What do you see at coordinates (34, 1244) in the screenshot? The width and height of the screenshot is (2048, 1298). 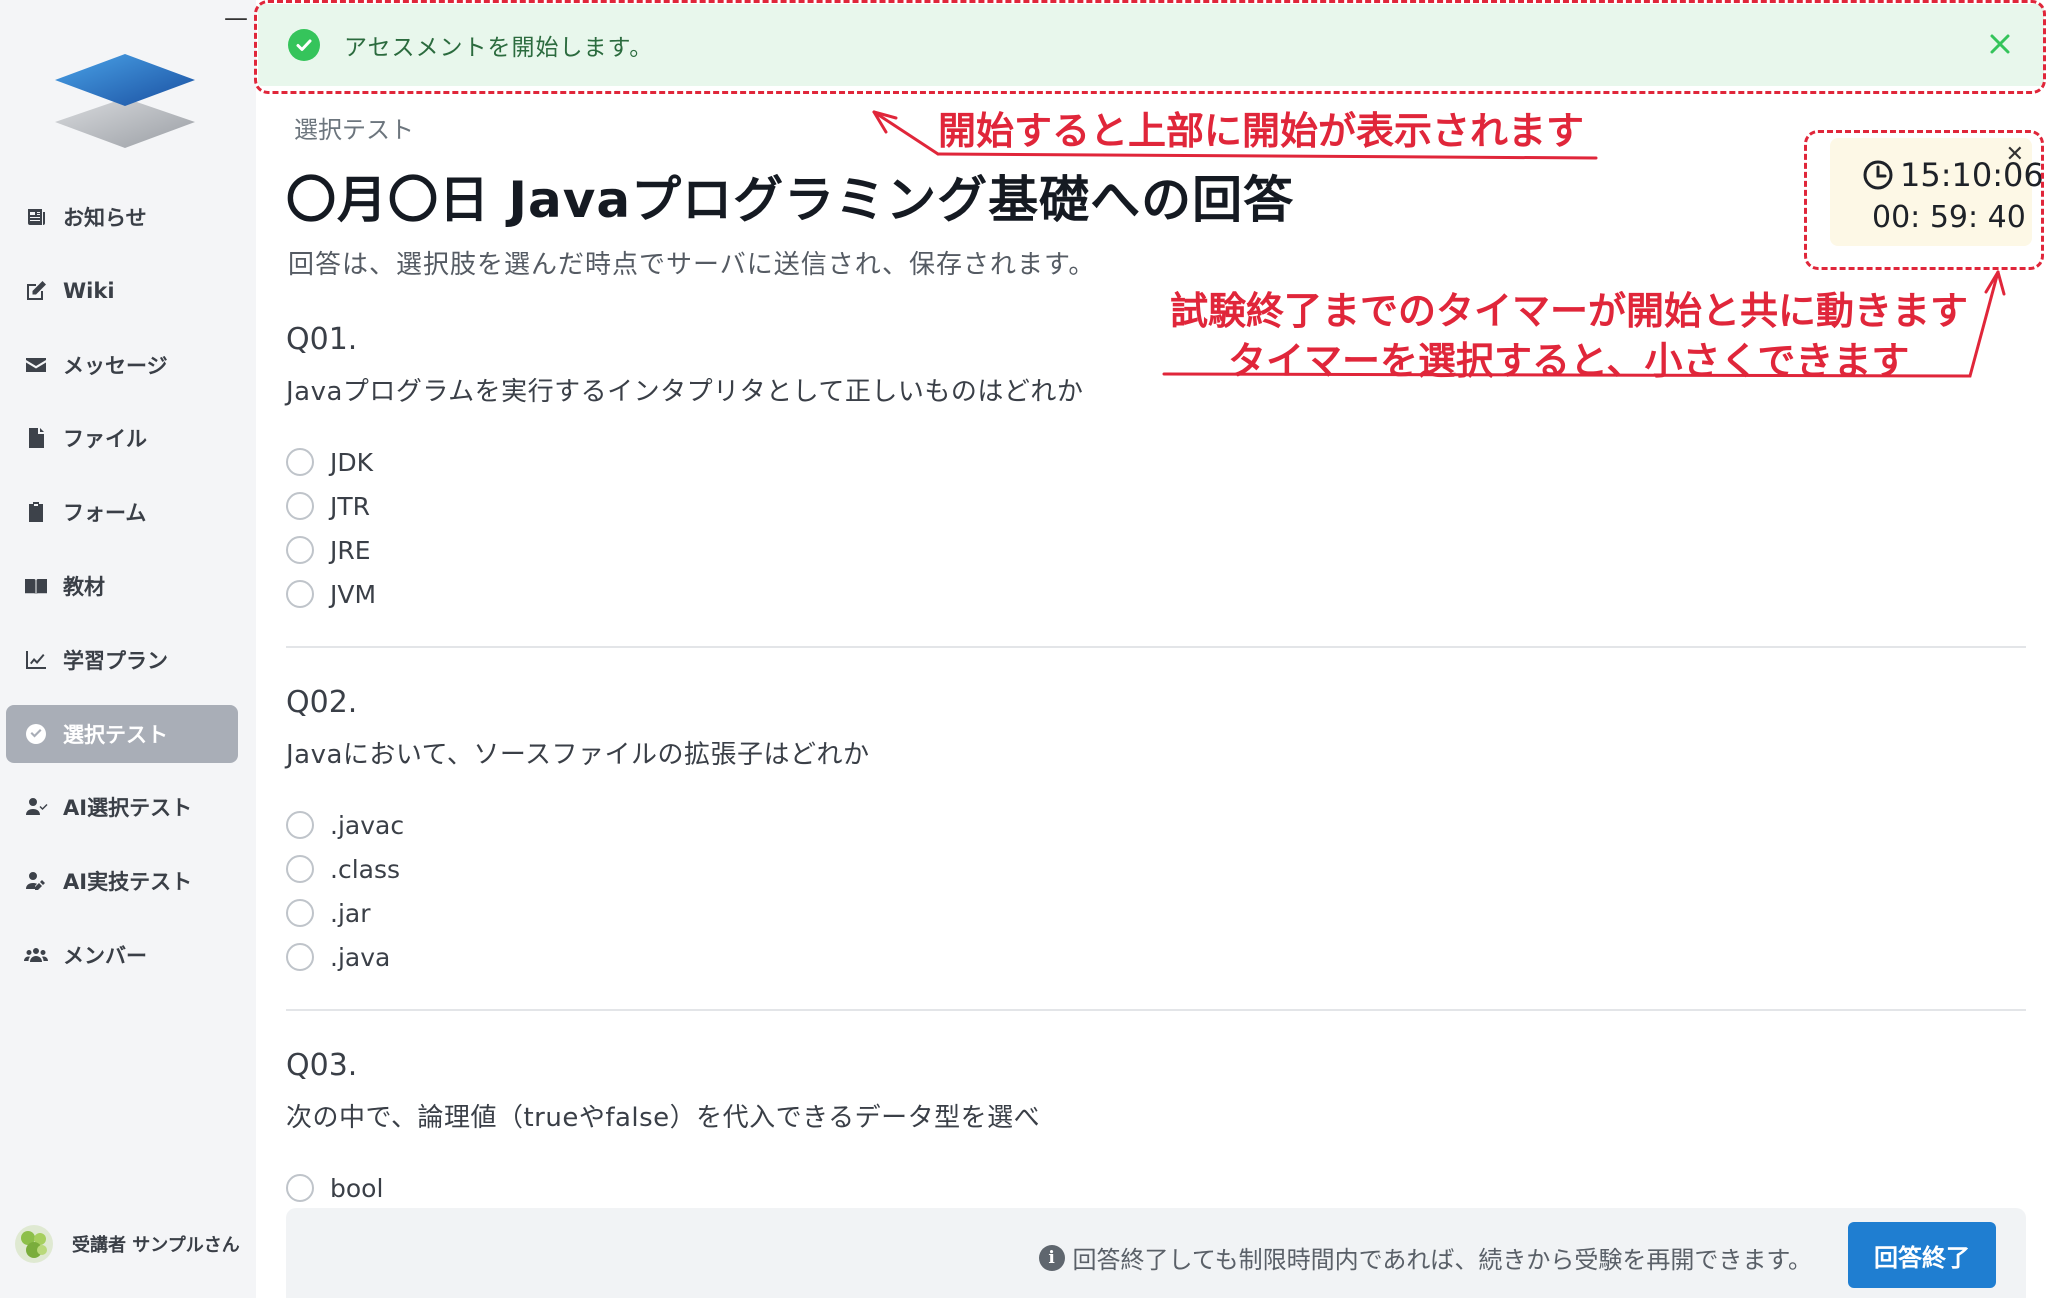 I see `avatar` at bounding box center [34, 1244].